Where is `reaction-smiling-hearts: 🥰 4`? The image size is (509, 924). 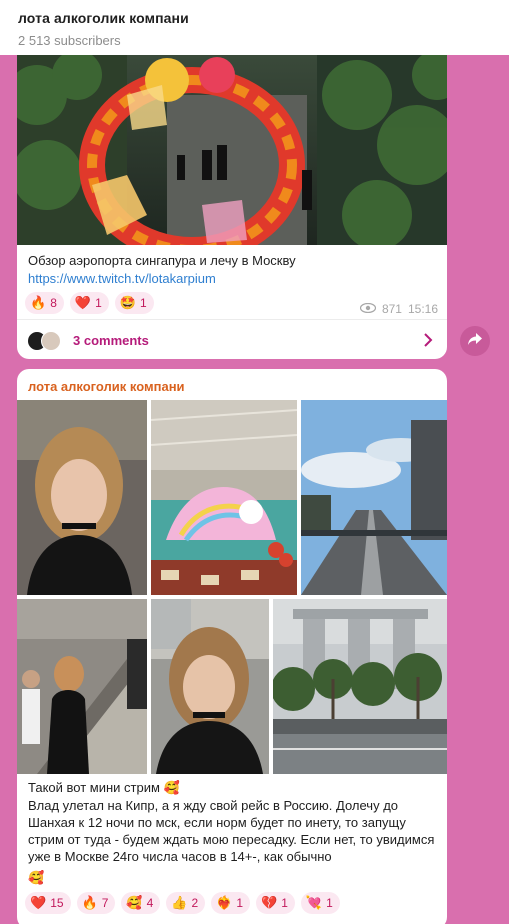 reaction-smiling-hearts: 🥰 4 is located at coordinates (141, 903).